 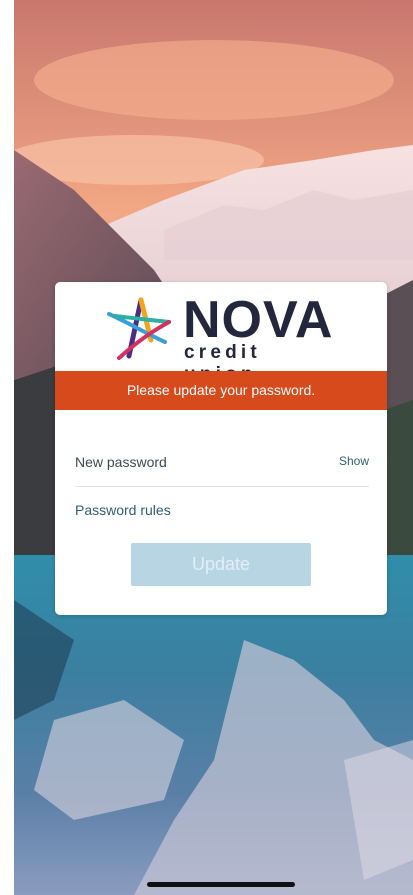 I want to click on nova-logo: NOVA credit union, so click(x=223, y=338).